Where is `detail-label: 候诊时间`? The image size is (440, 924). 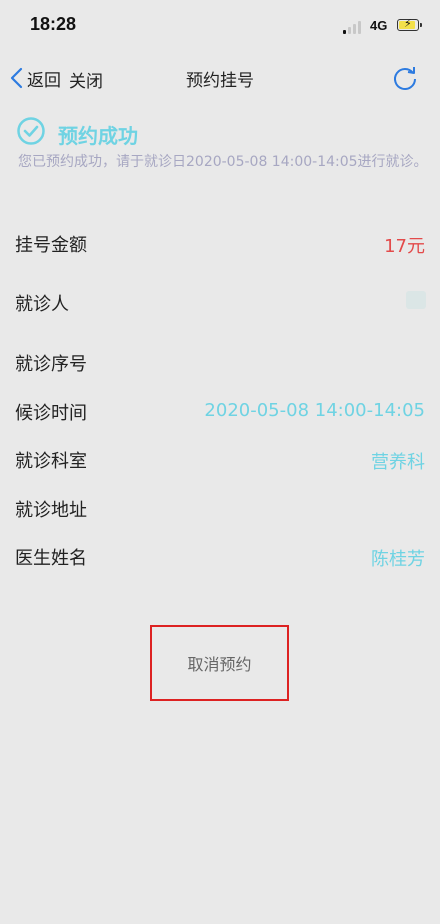
detail-label: 候诊时间 is located at coordinates (51, 413).